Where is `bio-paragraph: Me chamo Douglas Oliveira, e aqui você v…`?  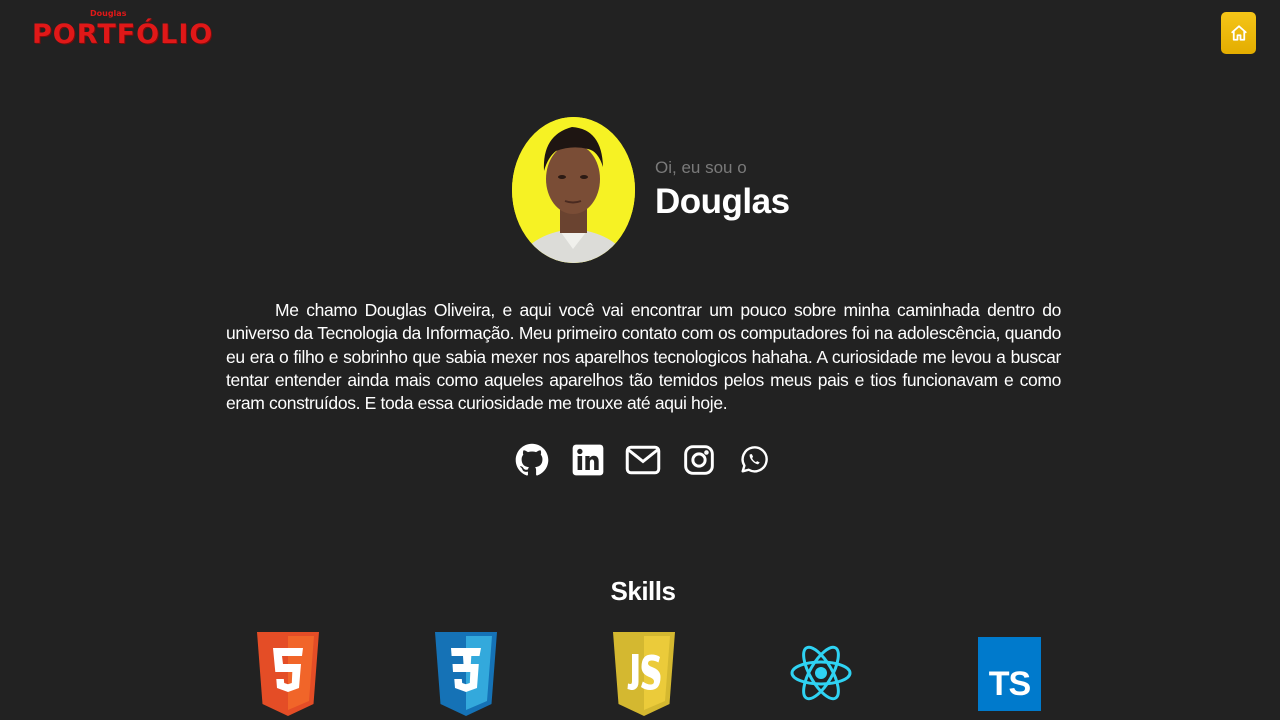 bio-paragraph: Me chamo Douglas Oliveira, e aqui você v… is located at coordinates (643, 357).